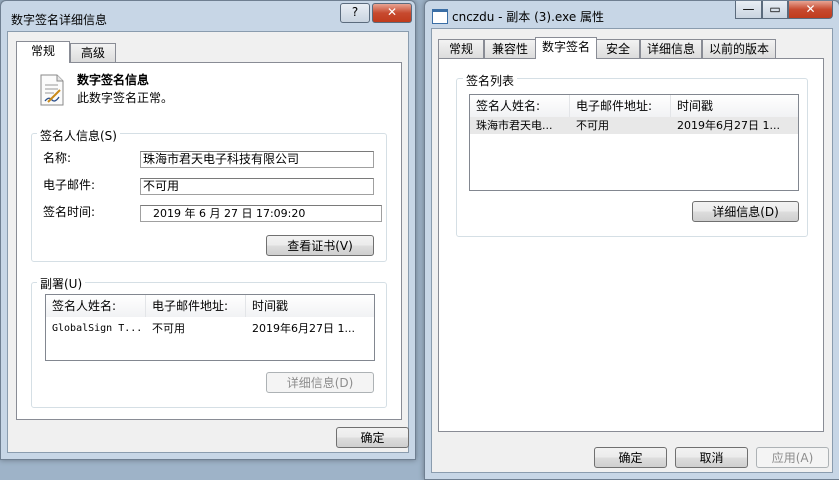 The width and height of the screenshot is (839, 480). I want to click on window-title: cnczdu - 副本 (3).exe 属性, so click(528, 17).